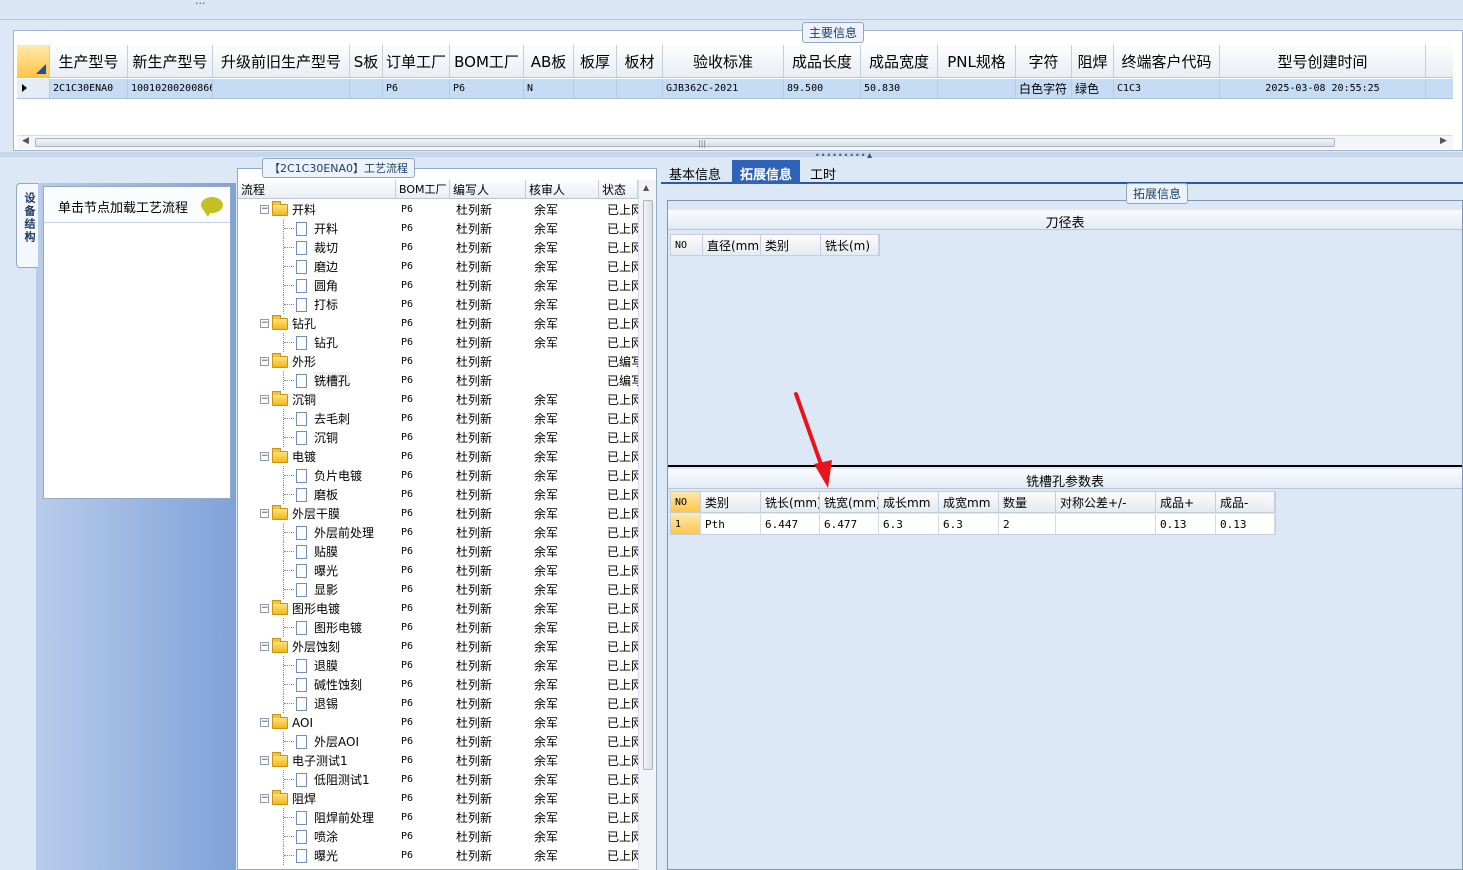 The width and height of the screenshot is (1463, 870). What do you see at coordinates (438, 589) in the screenshot?
I see `flow-tree-step: 显影 P6 杜列新 余军 已上网` at bounding box center [438, 589].